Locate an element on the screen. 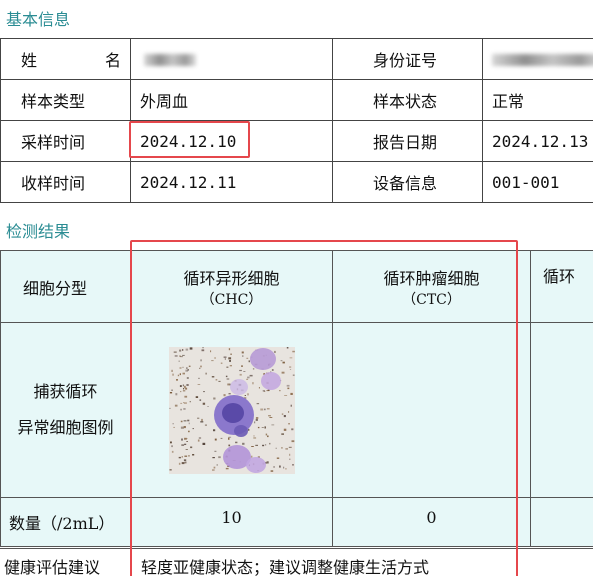 The height and width of the screenshot is (576, 593). image-row-label: 捕获循环 异常细胞图例 is located at coordinates (65, 410).